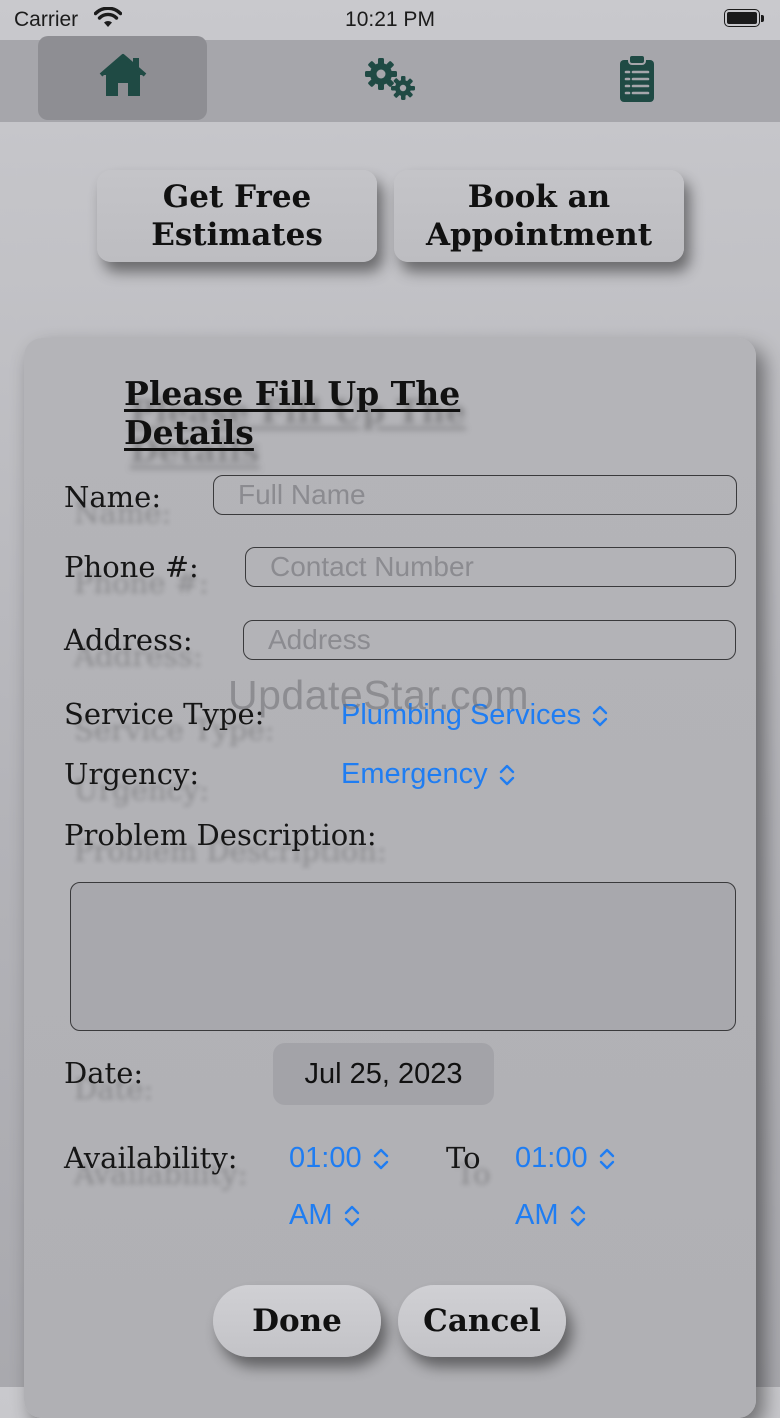 The height and width of the screenshot is (1418, 780). I want to click on date-label: Date:, so click(104, 1073).